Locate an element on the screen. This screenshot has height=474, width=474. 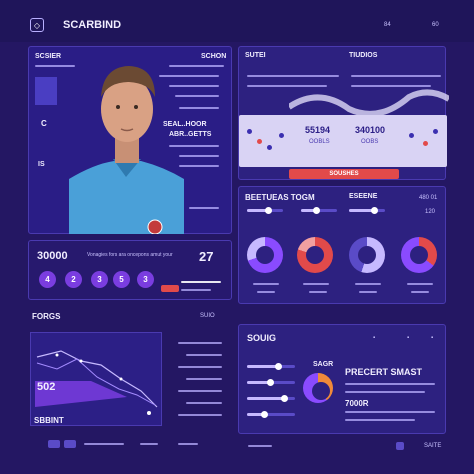
bottom-donut is located at coordinates (318, 388).